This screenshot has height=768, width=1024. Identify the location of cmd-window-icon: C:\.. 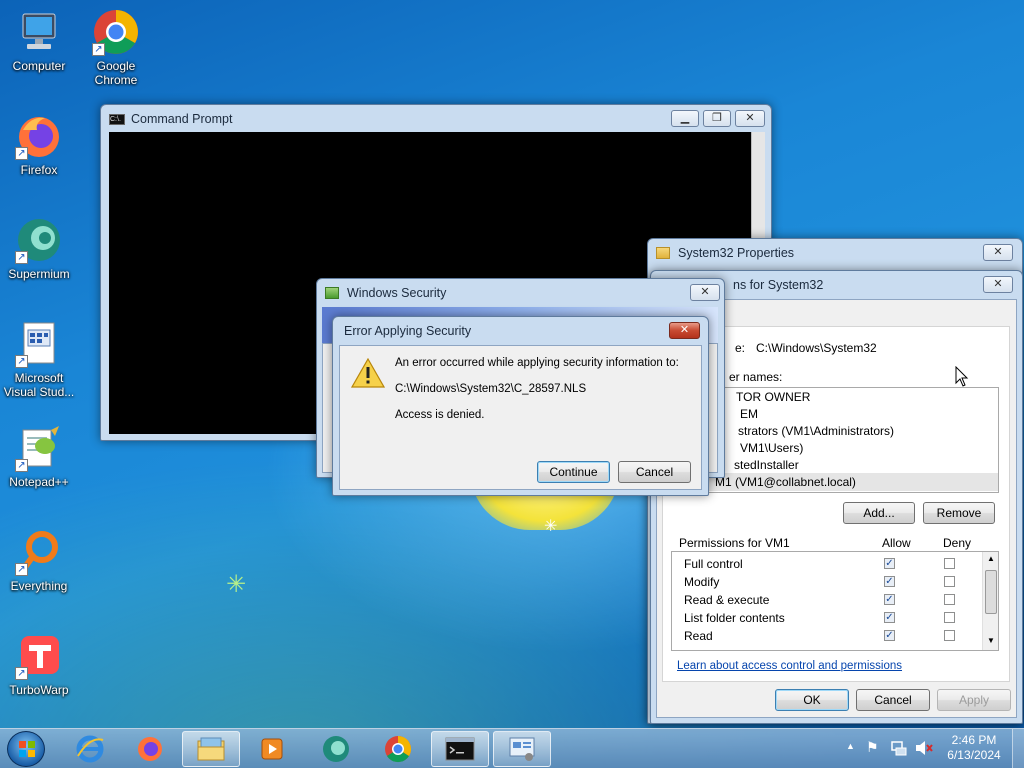
(117, 119).